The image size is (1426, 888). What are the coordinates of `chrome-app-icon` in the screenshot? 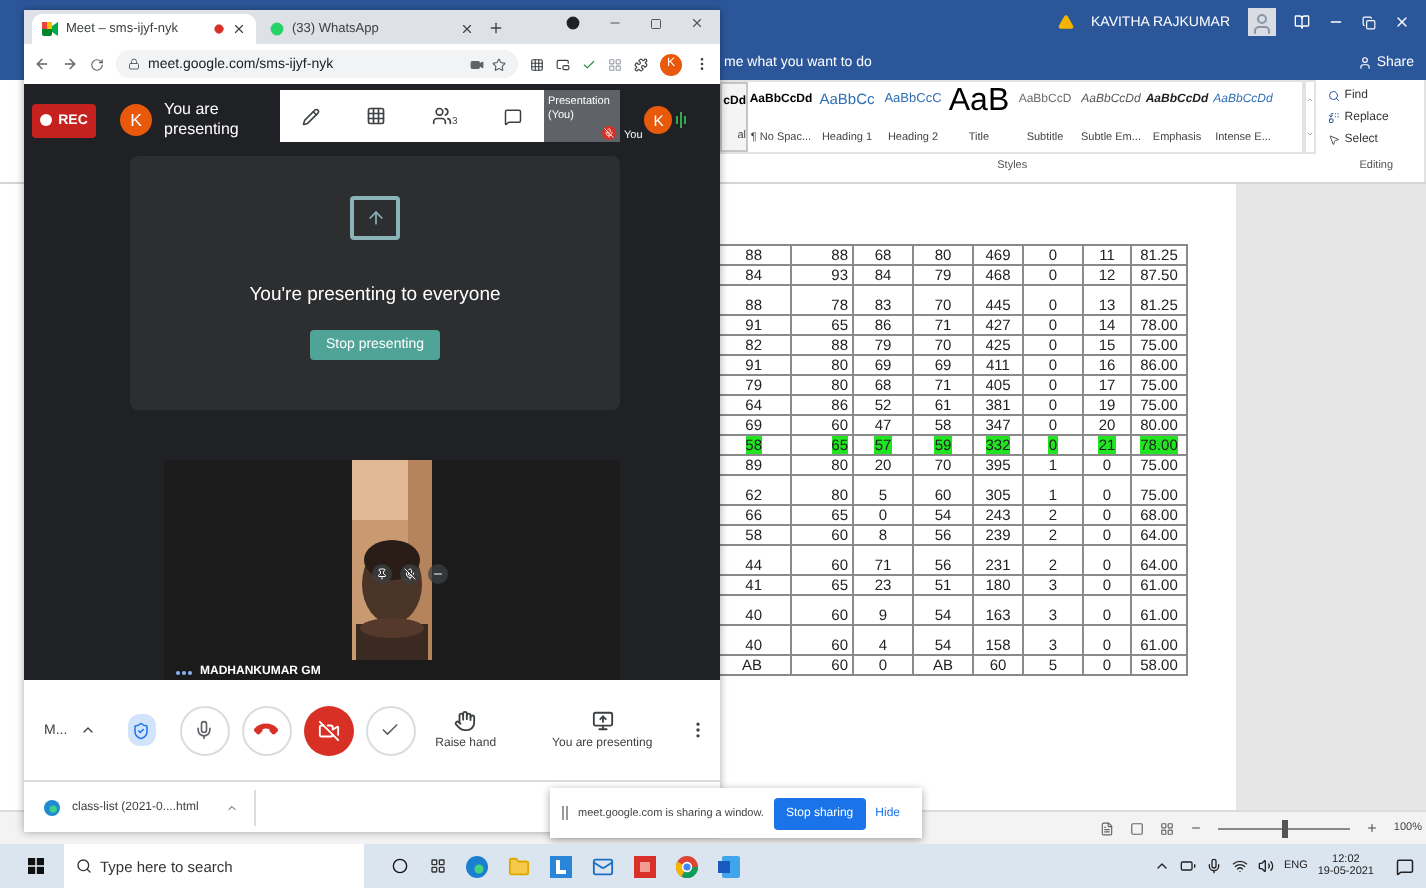 It's located at (687, 866).